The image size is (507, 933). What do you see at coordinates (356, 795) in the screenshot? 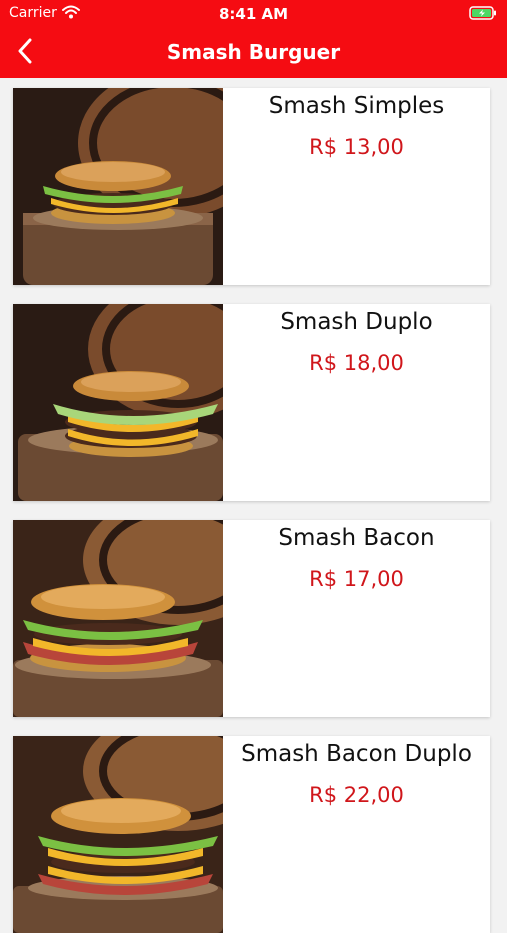
I see `product-price: R$ 22,00` at bounding box center [356, 795].